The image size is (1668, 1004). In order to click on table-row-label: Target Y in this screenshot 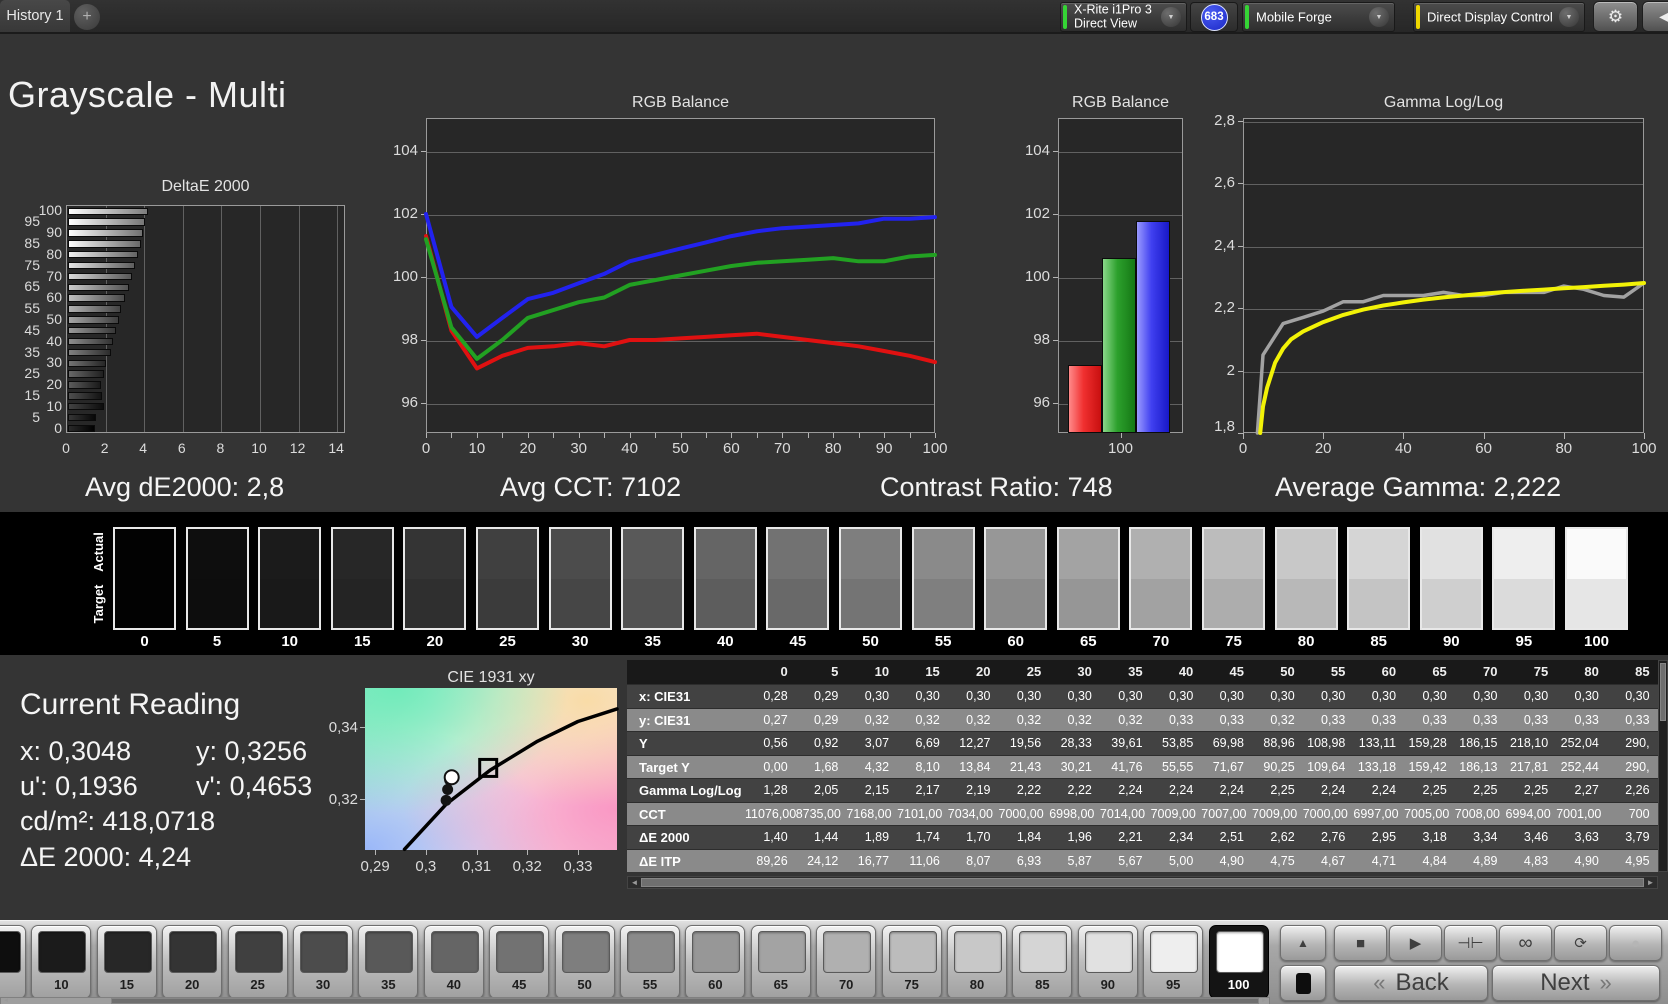, I will do `click(664, 767)`.